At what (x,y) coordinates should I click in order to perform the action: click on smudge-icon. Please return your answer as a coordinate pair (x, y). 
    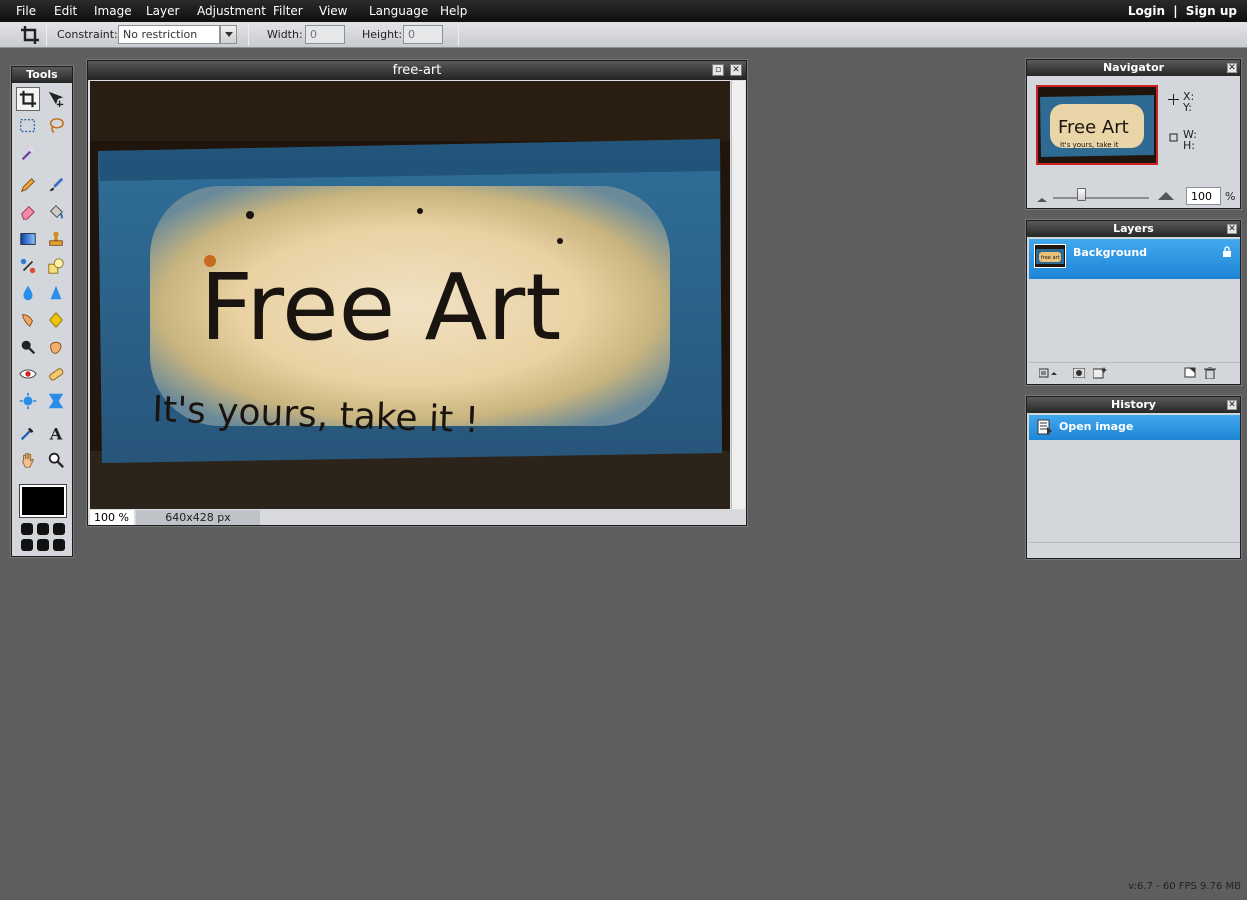
    Looking at the image, I should click on (28, 320).